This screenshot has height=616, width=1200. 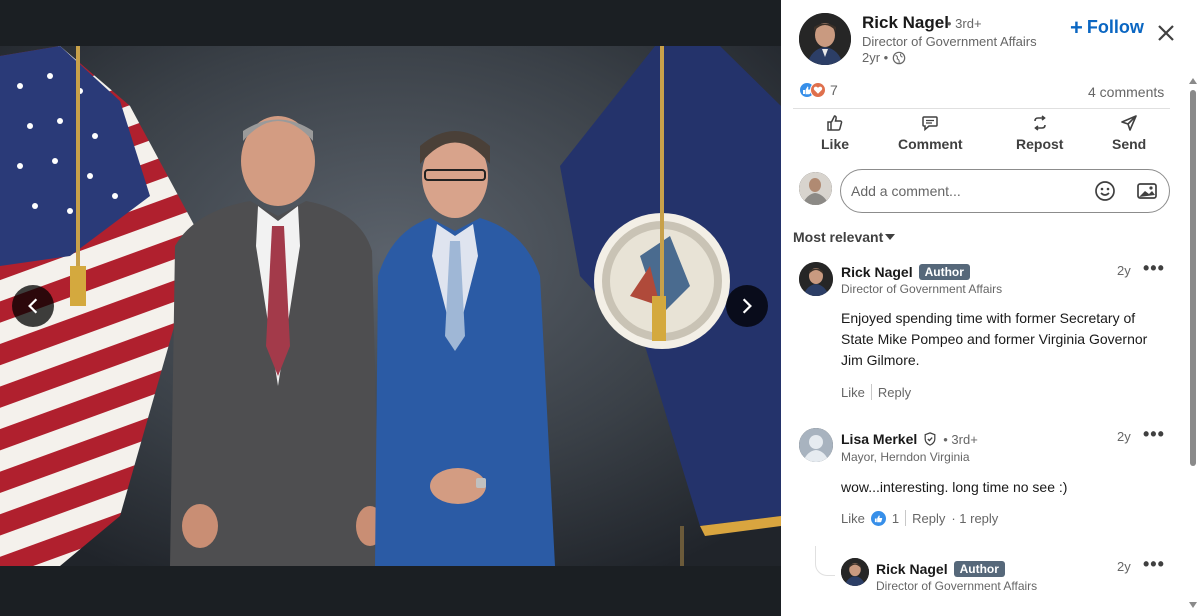 What do you see at coordinates (835, 144) in the screenshot?
I see `like-label: Like` at bounding box center [835, 144].